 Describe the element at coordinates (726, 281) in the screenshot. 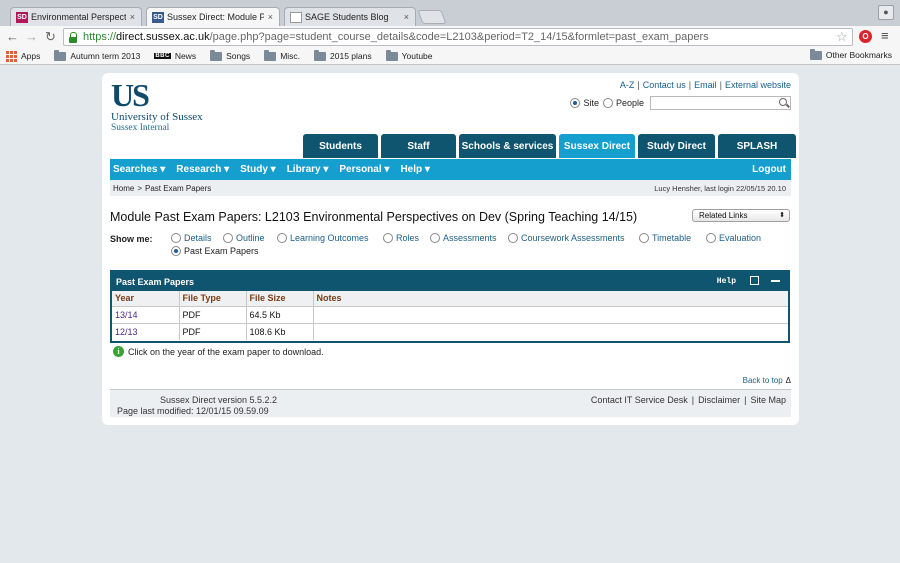

I see `help-link: Help` at that location.